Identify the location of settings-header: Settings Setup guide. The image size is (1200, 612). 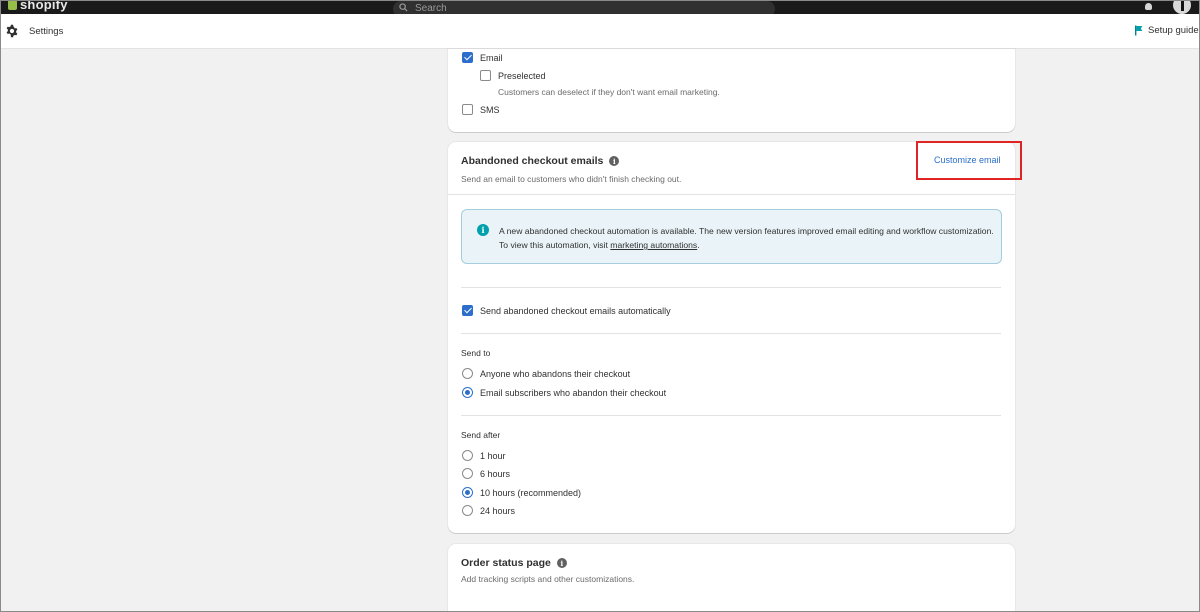
(600, 31).